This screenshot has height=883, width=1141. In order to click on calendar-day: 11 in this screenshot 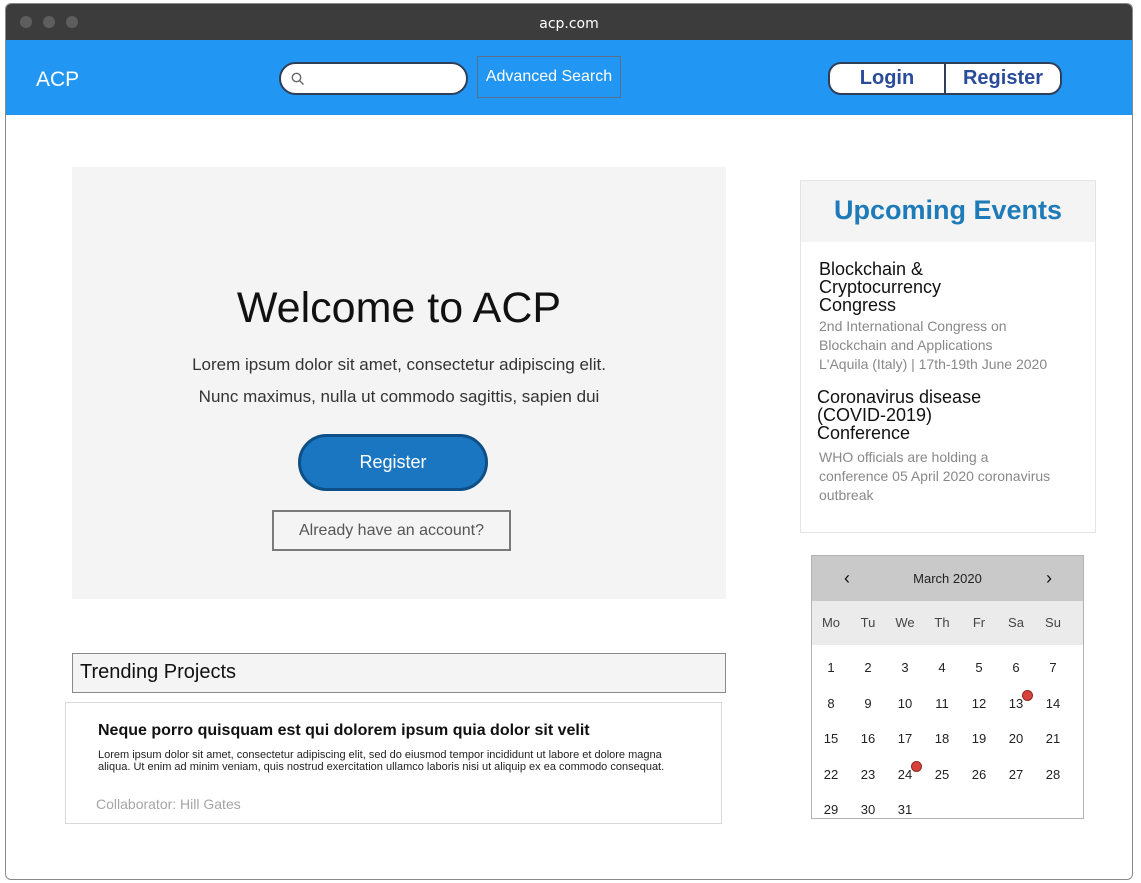, I will do `click(942, 703)`.